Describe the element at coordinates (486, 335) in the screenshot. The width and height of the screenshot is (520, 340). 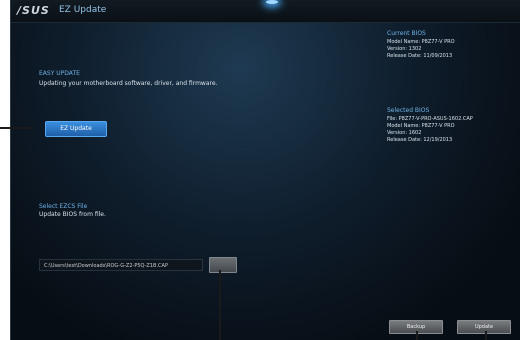
I see `callout-line-update` at that location.